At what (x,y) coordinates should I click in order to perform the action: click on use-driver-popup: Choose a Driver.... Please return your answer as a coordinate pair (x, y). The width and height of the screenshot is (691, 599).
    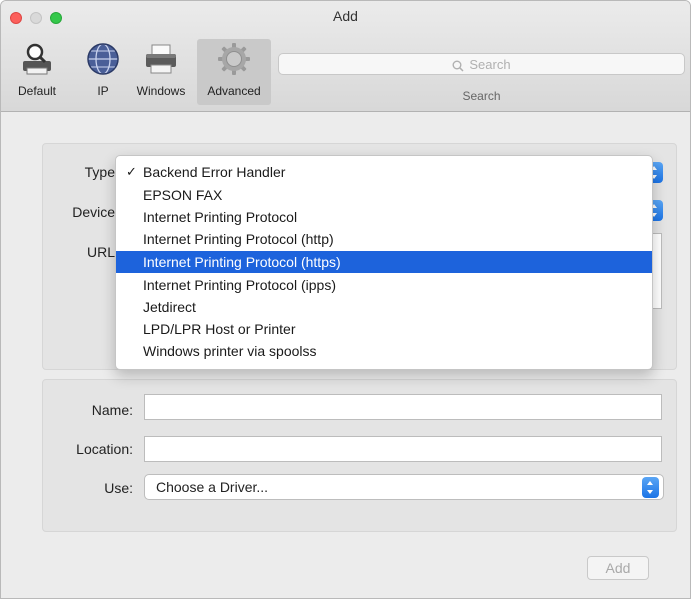
    Looking at the image, I should click on (404, 487).